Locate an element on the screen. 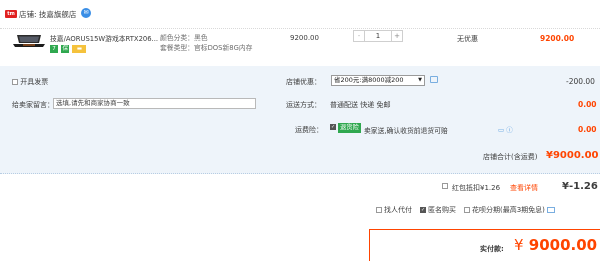  guarantee-badge: 保 is located at coordinates (65, 49).